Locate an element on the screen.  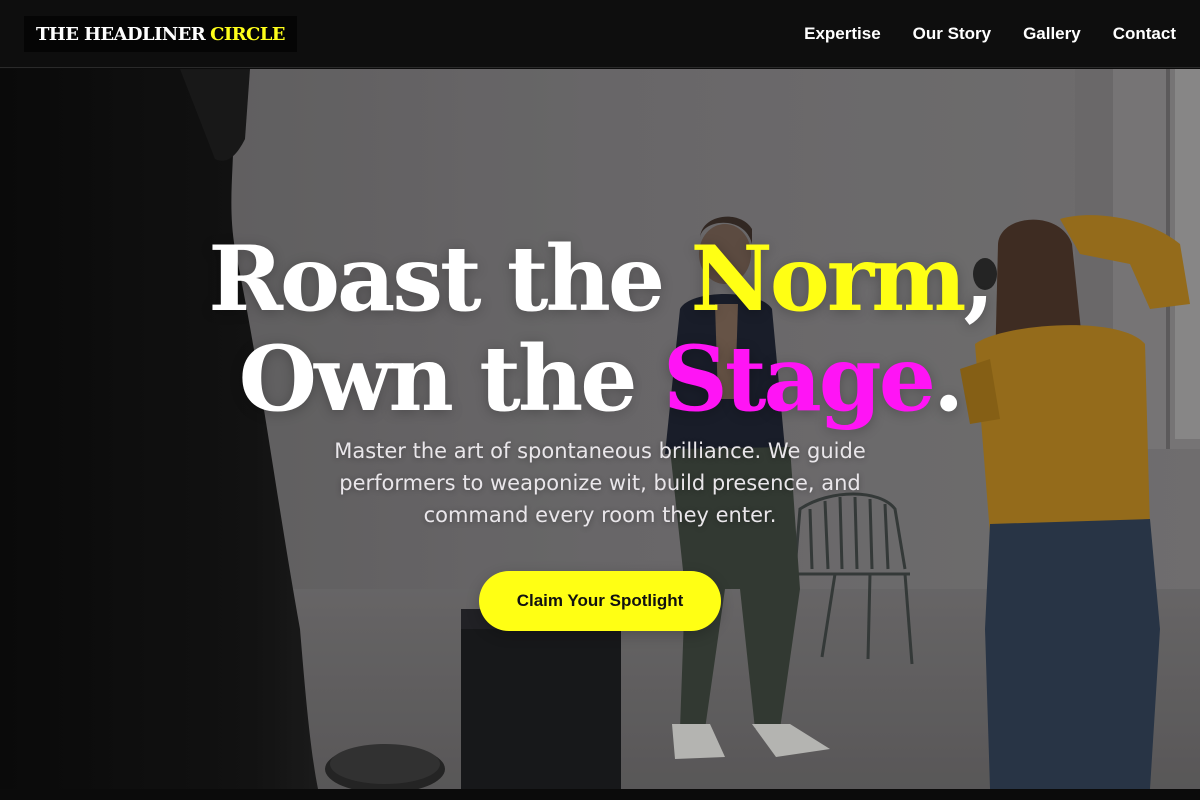
headline-line-1-suffix: , is located at coordinates (978, 279).